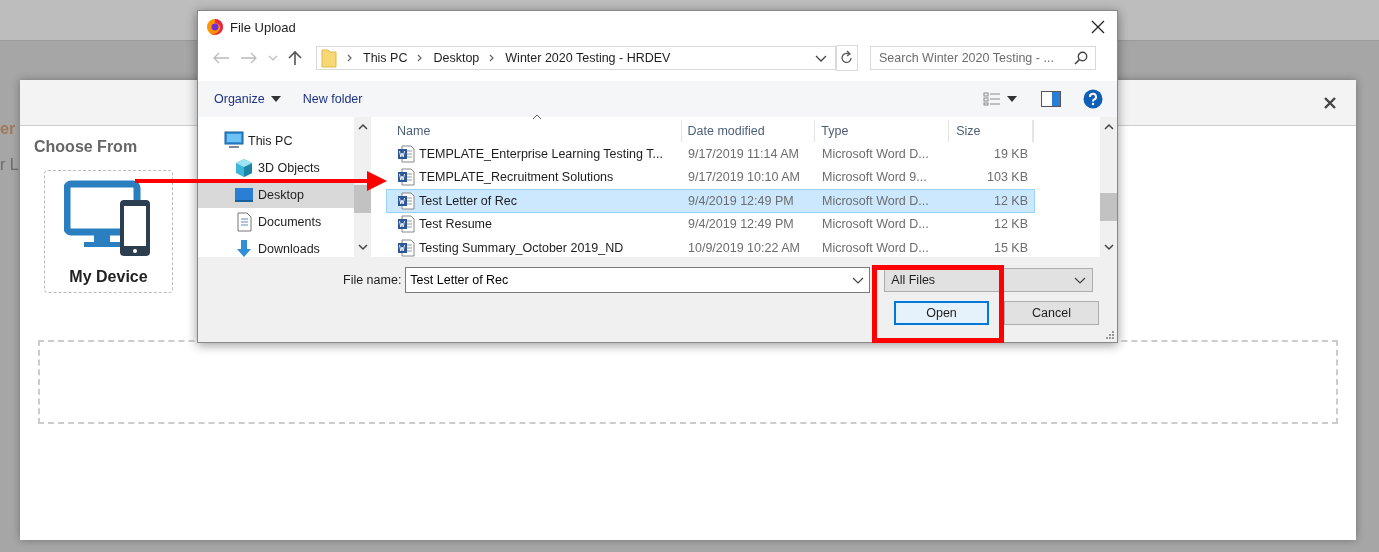  What do you see at coordinates (1010, 247) in the screenshot?
I see `file-size: 15 KB` at bounding box center [1010, 247].